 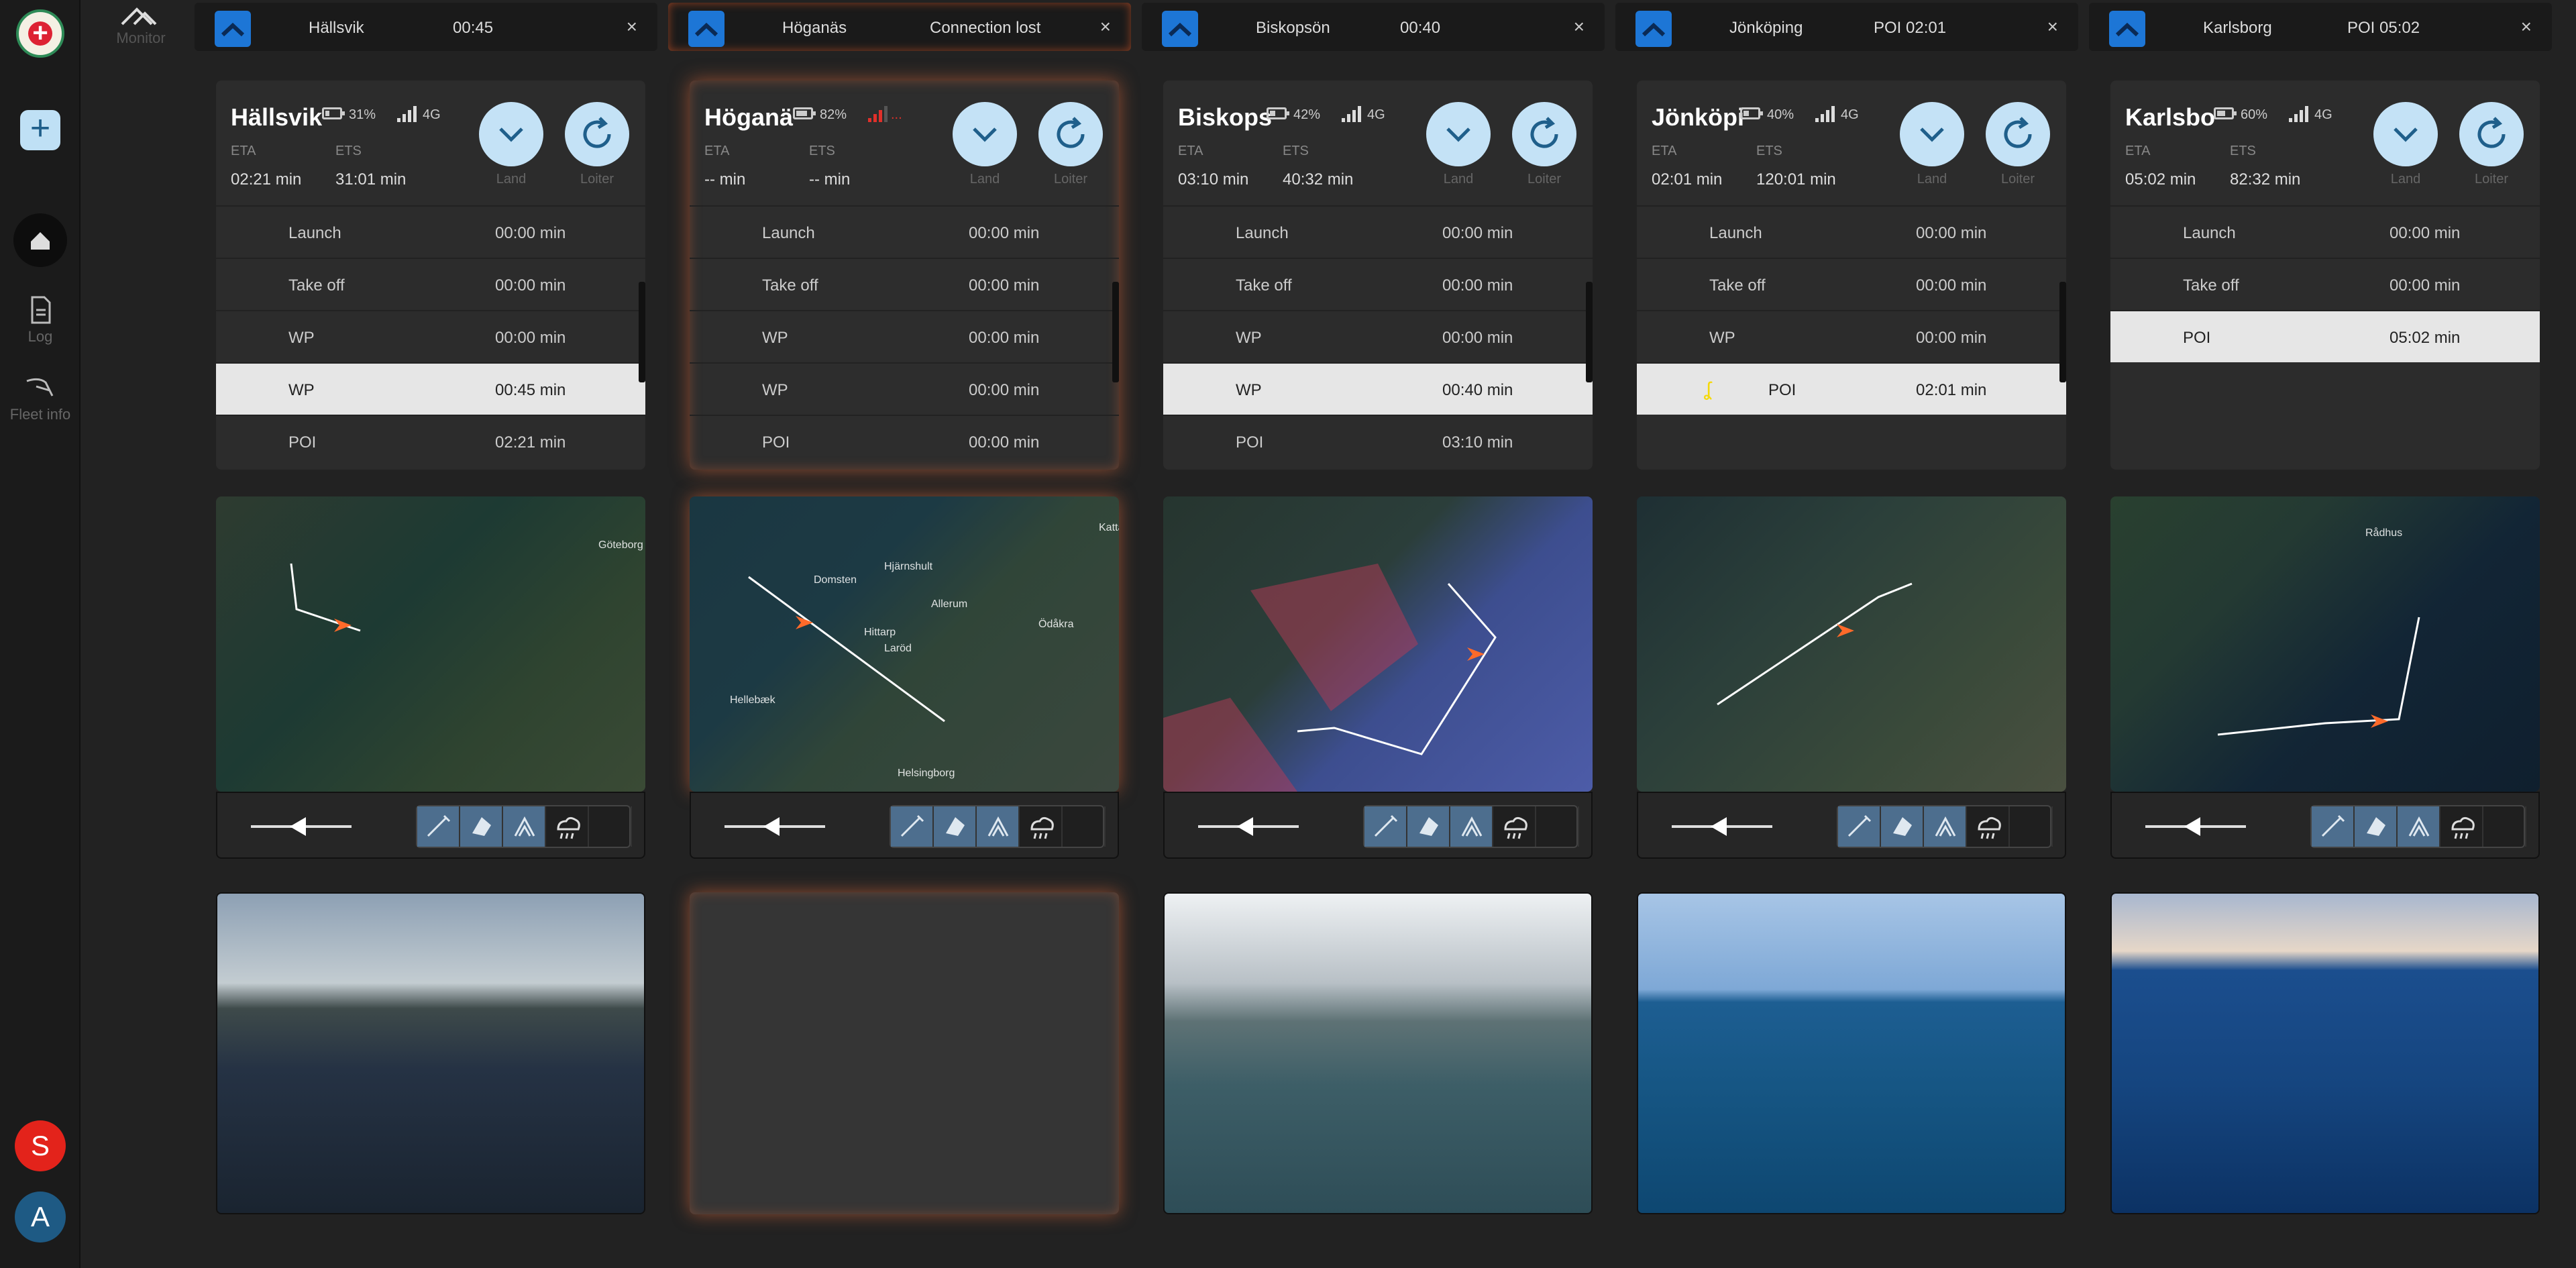 I want to click on user-avatar-s: S, so click(x=40, y=1145).